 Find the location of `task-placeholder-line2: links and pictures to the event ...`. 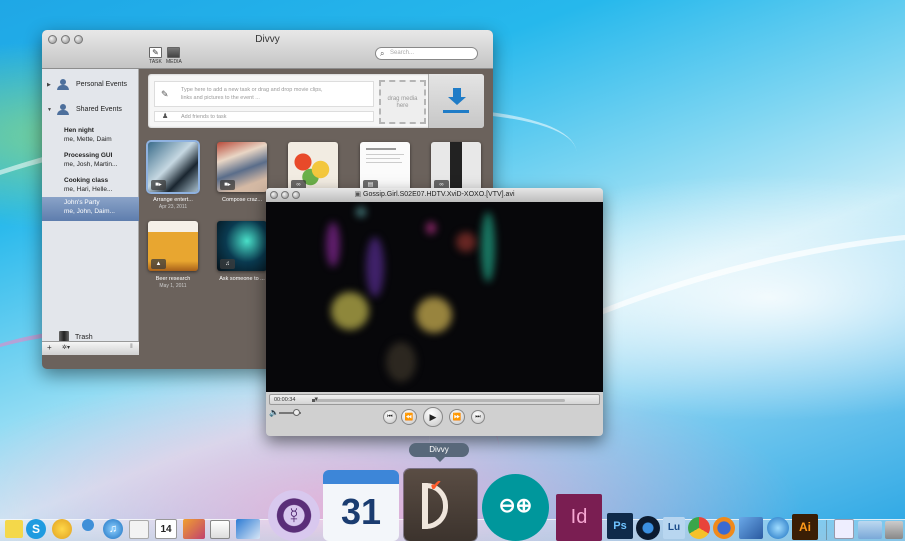

task-placeholder-line2: links and pictures to the event ... is located at coordinates (220, 98).